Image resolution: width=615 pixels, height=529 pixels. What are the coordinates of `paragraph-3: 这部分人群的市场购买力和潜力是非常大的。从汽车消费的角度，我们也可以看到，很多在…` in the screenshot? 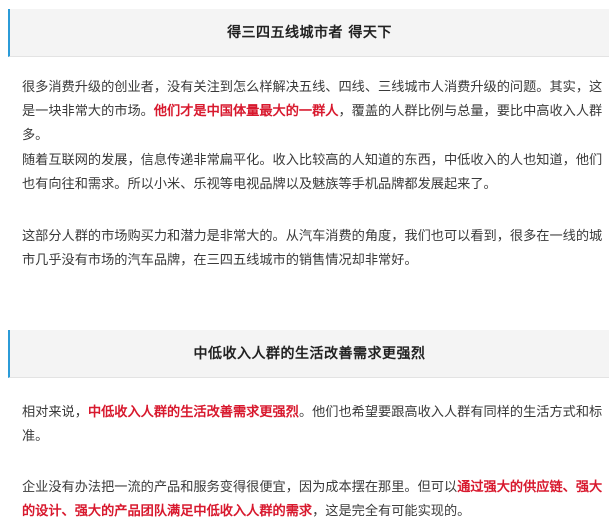 It's located at (314, 249).